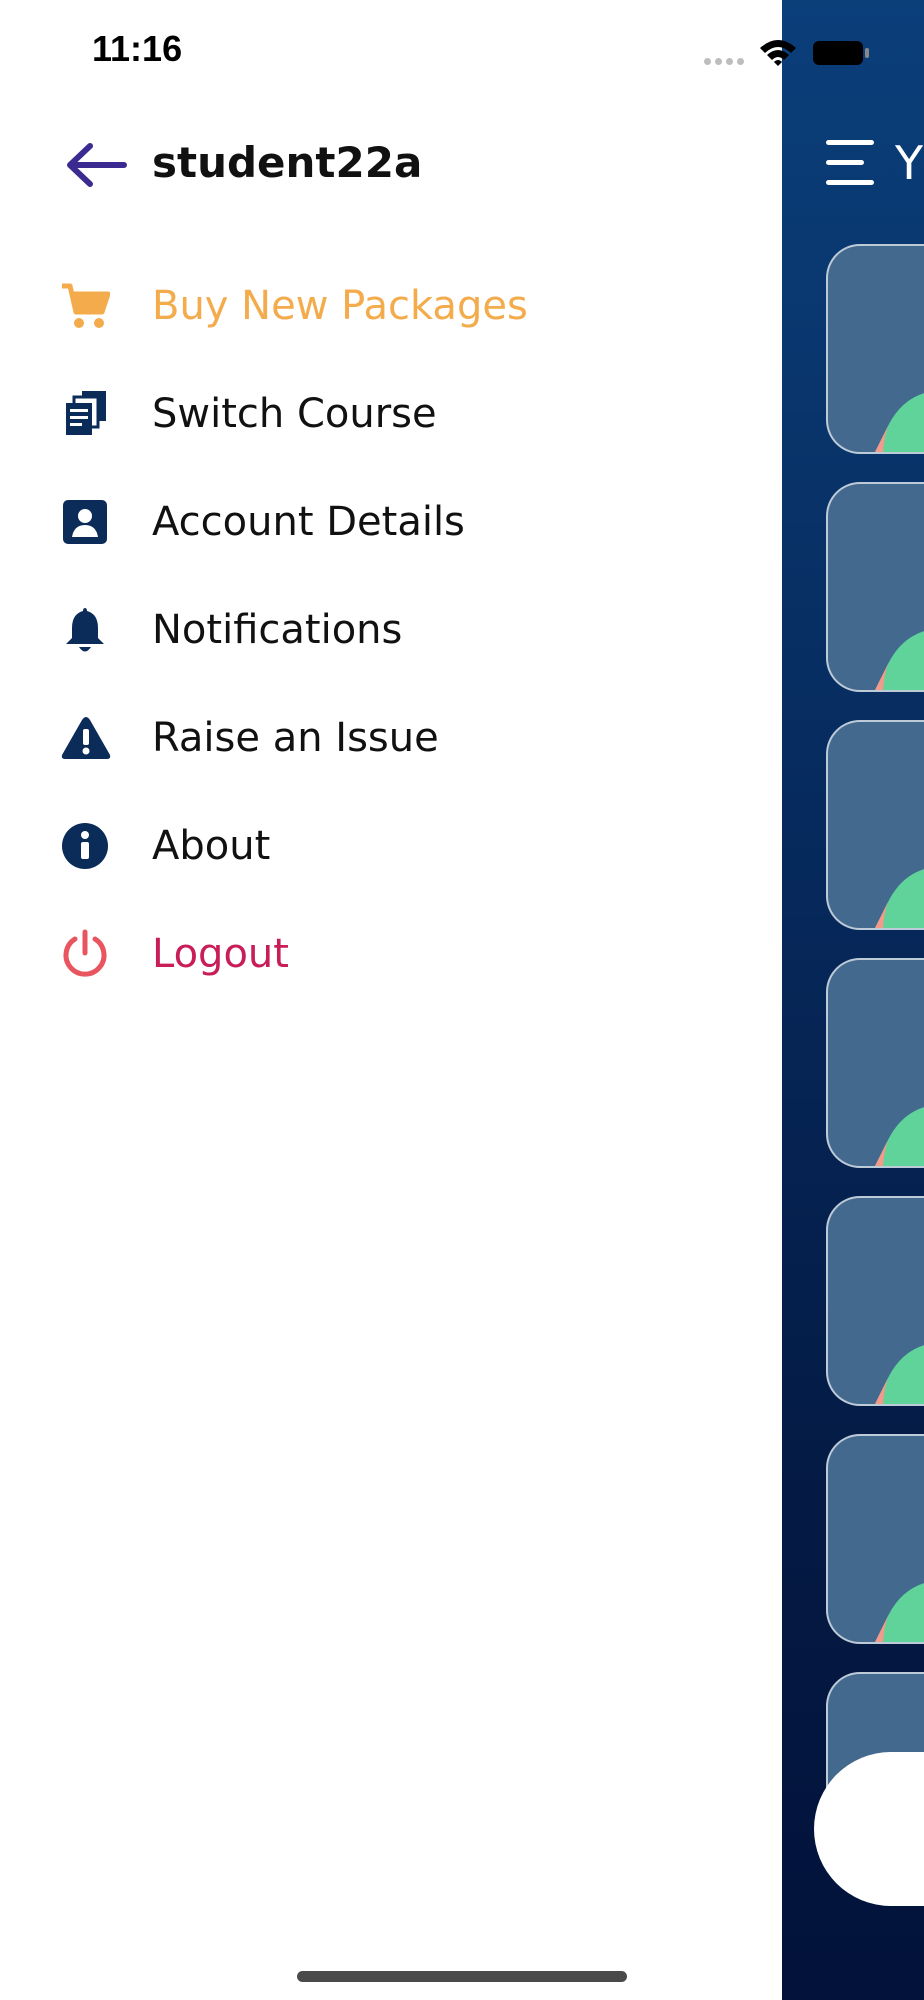  I want to click on wifi-icon, so click(778, 53).